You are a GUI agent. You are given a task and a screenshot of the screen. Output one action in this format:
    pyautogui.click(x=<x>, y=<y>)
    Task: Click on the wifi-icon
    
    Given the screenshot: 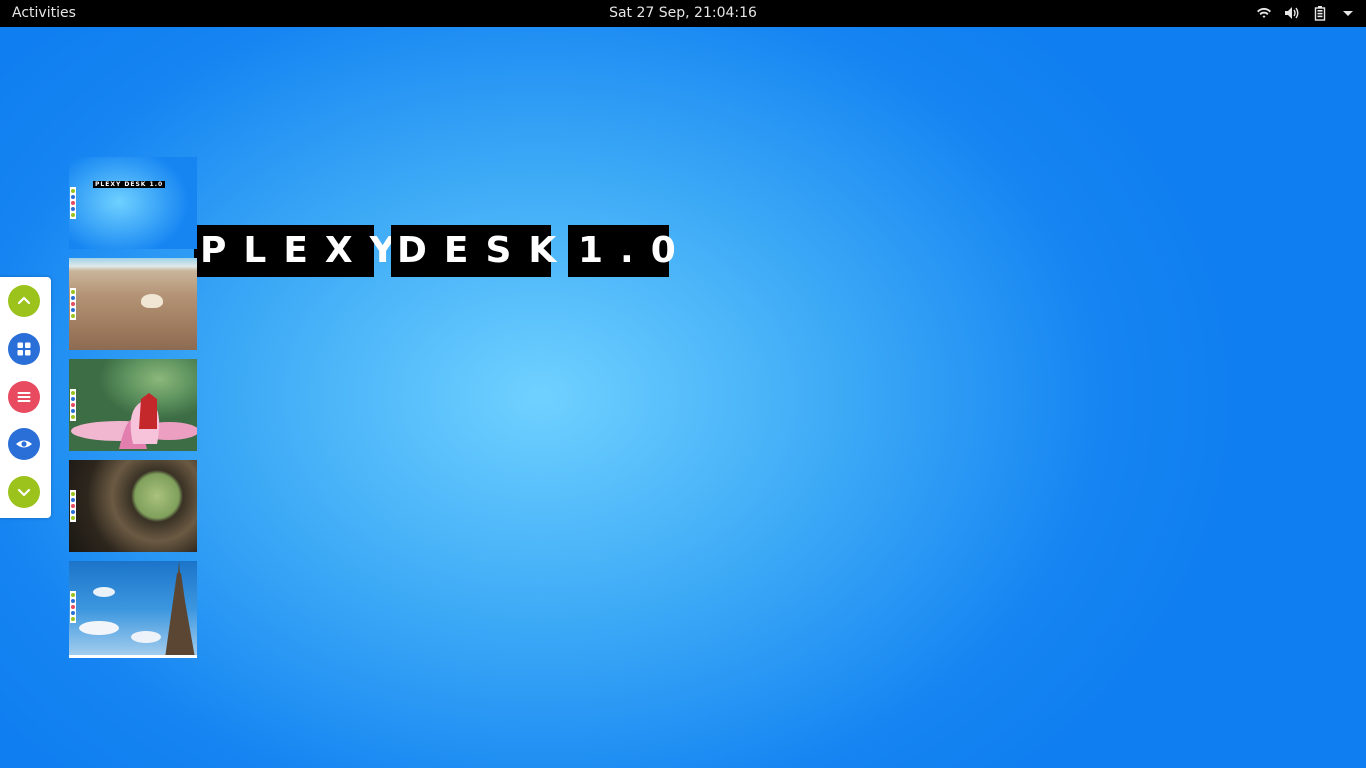 What is the action you would take?
    pyautogui.click(x=1264, y=13)
    